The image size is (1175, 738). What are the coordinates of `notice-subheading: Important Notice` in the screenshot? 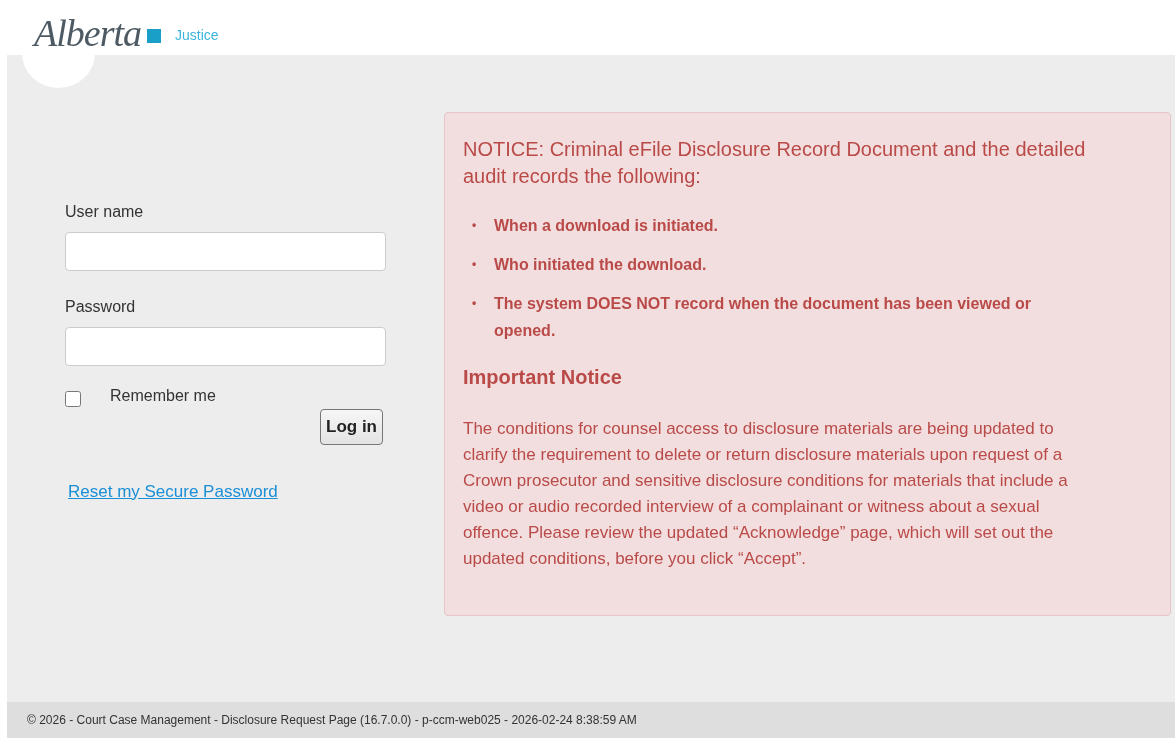 It's located at (543, 377).